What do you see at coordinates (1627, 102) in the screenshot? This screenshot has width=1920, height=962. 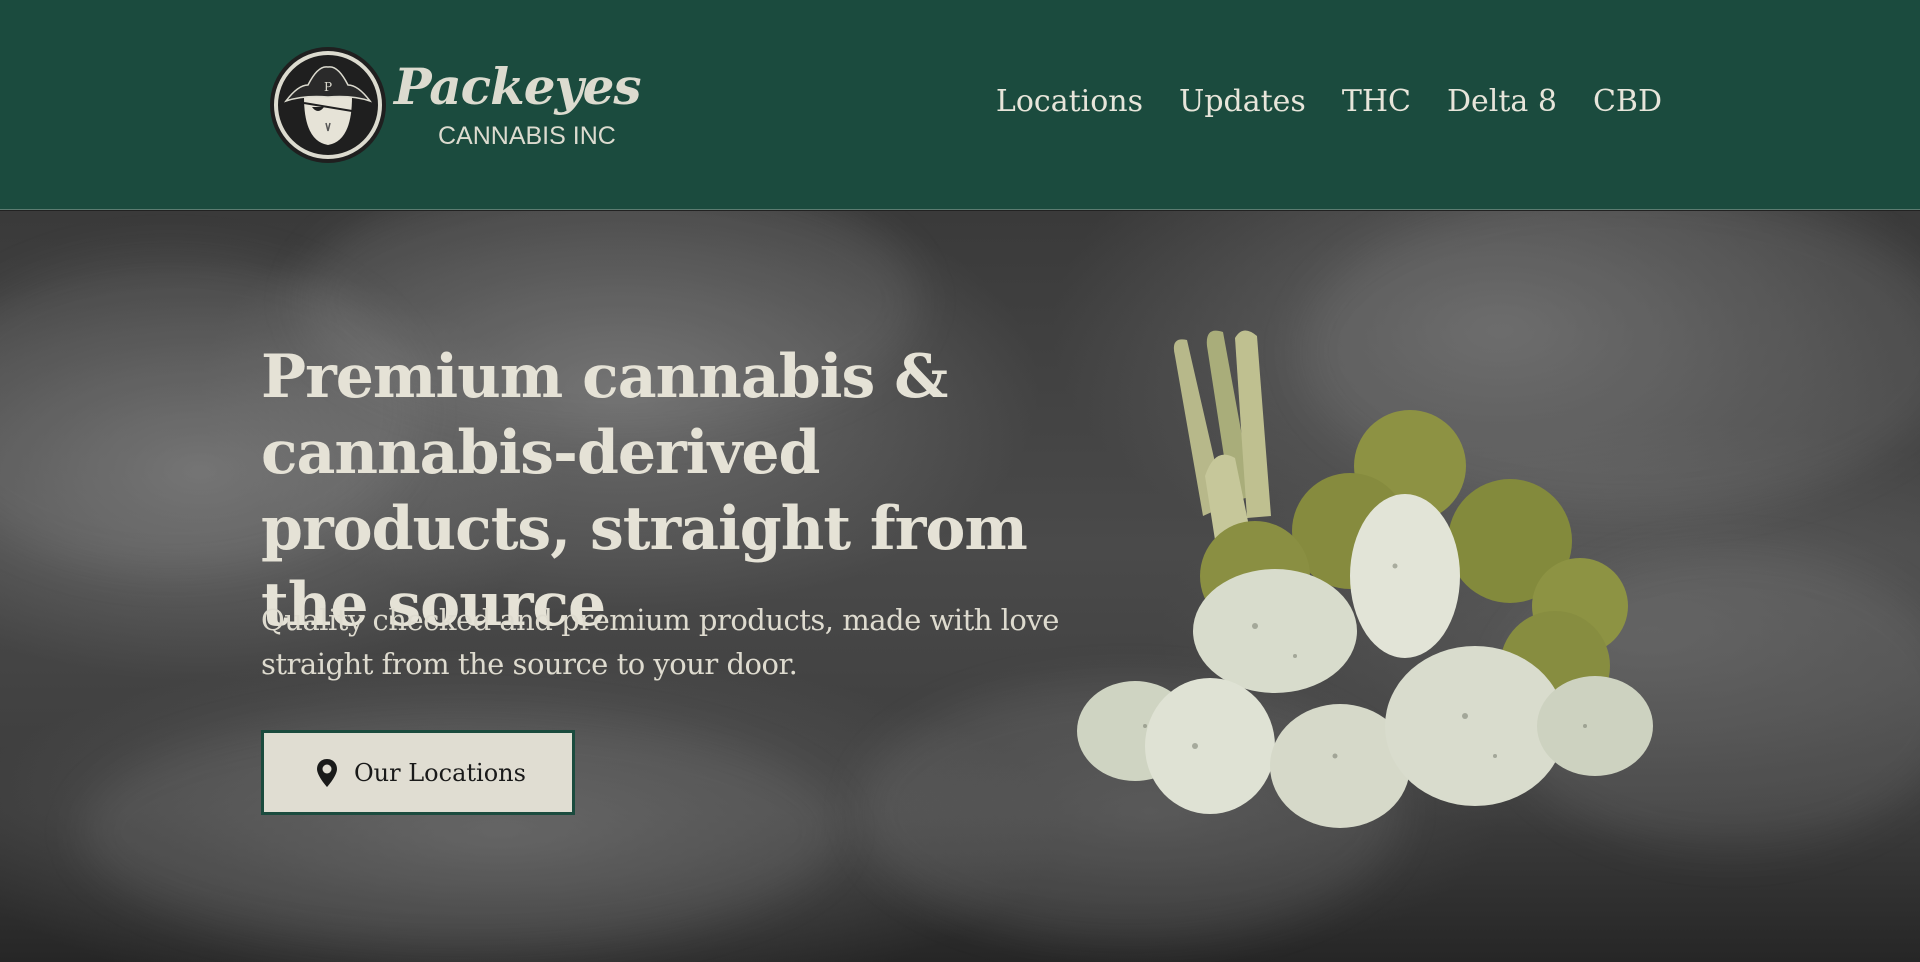 I see `nav-item-cbd: CBD` at bounding box center [1627, 102].